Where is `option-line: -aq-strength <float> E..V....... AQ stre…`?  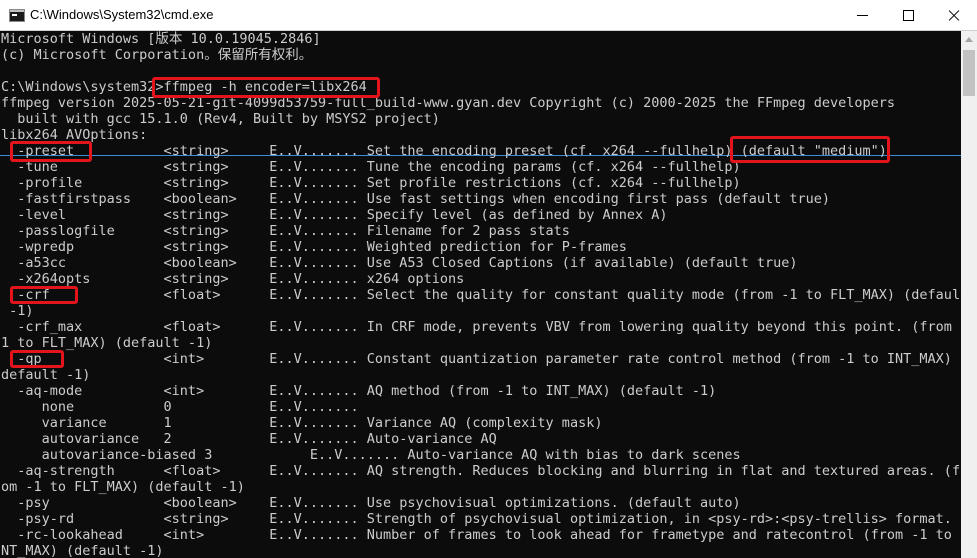
option-line: -aq-strength <float> E..V....... AQ stre… is located at coordinates (481, 471).